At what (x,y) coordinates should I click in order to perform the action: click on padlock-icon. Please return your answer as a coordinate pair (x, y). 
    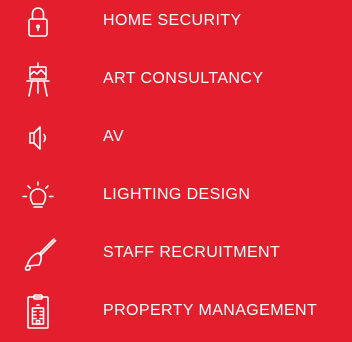
    Looking at the image, I should click on (38, 22).